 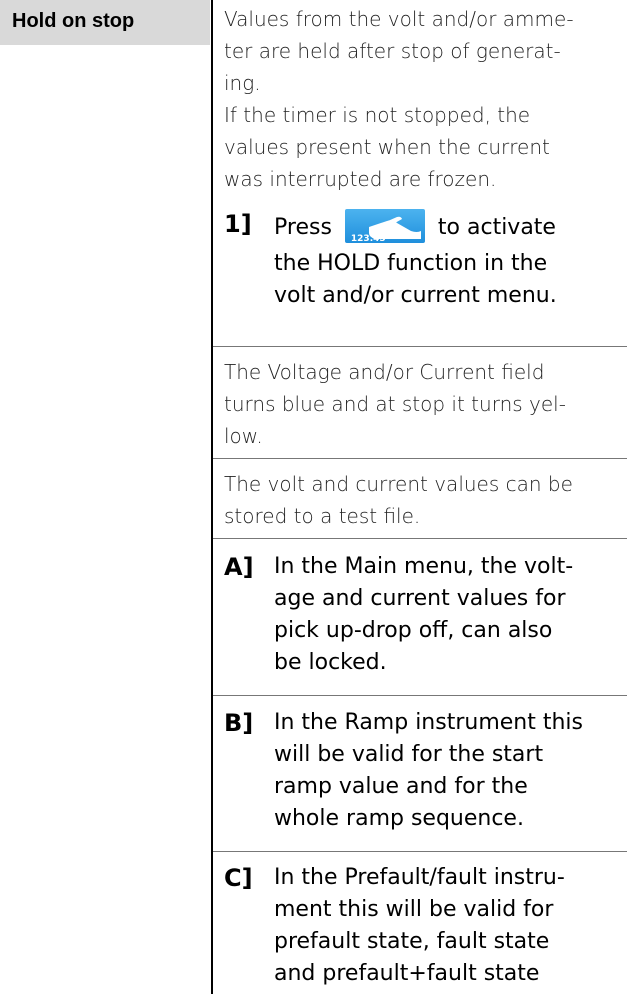 What do you see at coordinates (415, 295) in the screenshot?
I see `step-text: volt and/or current menu.` at bounding box center [415, 295].